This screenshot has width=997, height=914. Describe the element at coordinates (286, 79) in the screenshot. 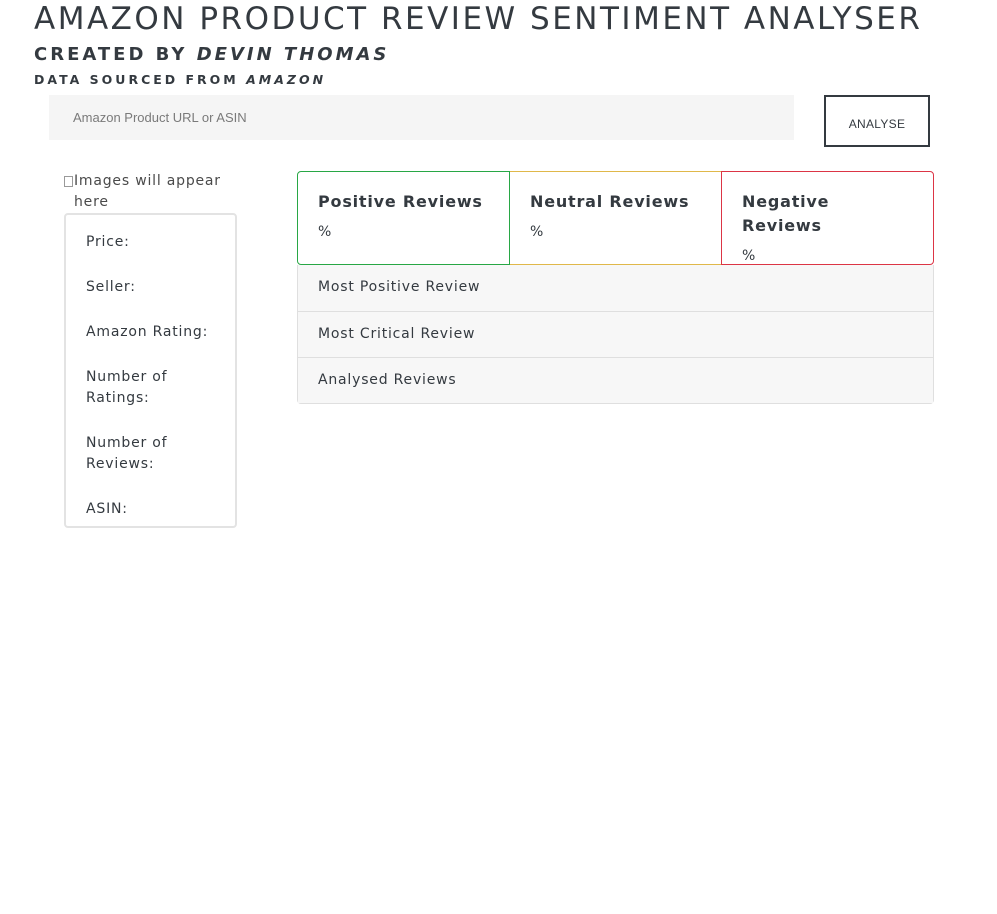

I see `data-source-name: AMAZON` at that location.